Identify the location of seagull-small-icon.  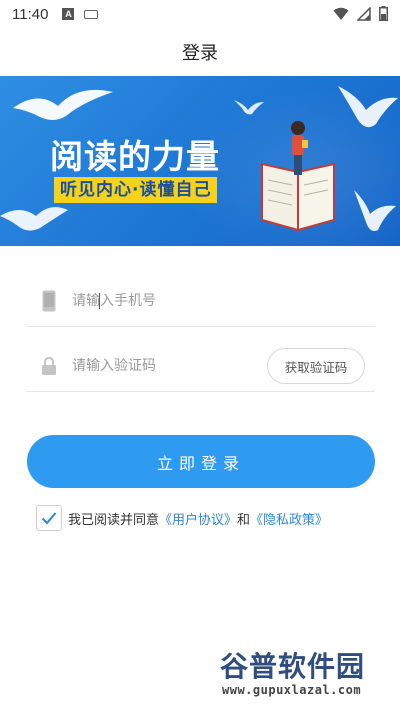
(249, 107).